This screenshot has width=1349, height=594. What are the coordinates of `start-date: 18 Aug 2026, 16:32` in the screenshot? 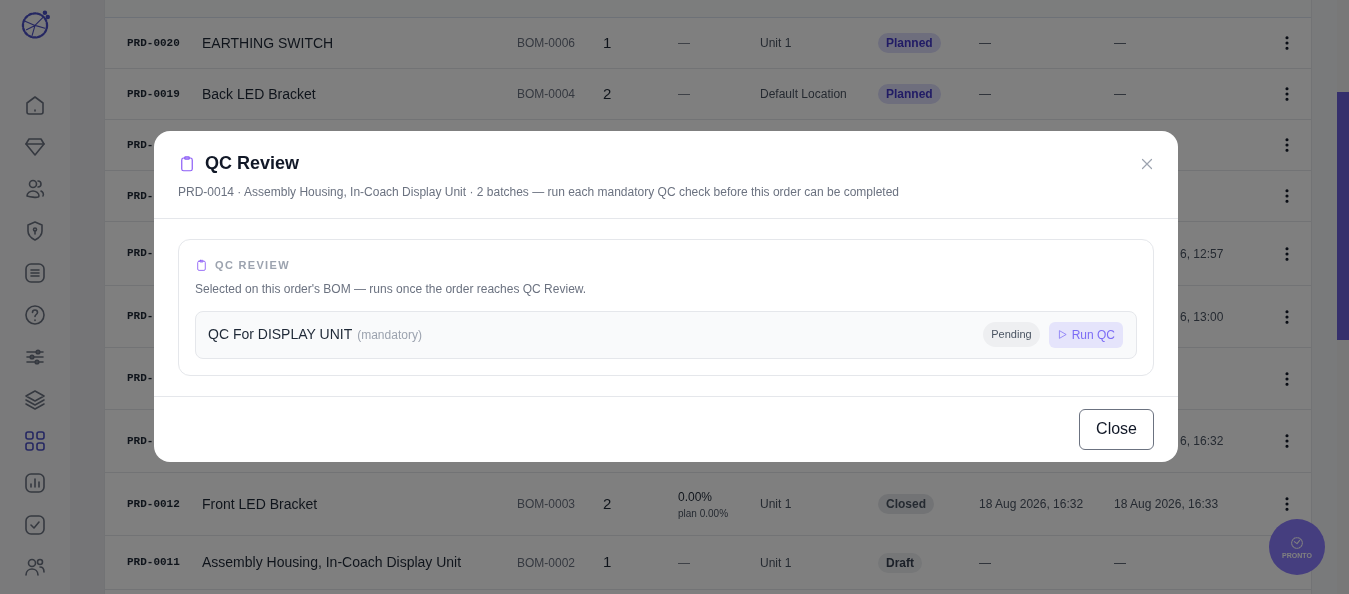 It's located at (1031, 504).